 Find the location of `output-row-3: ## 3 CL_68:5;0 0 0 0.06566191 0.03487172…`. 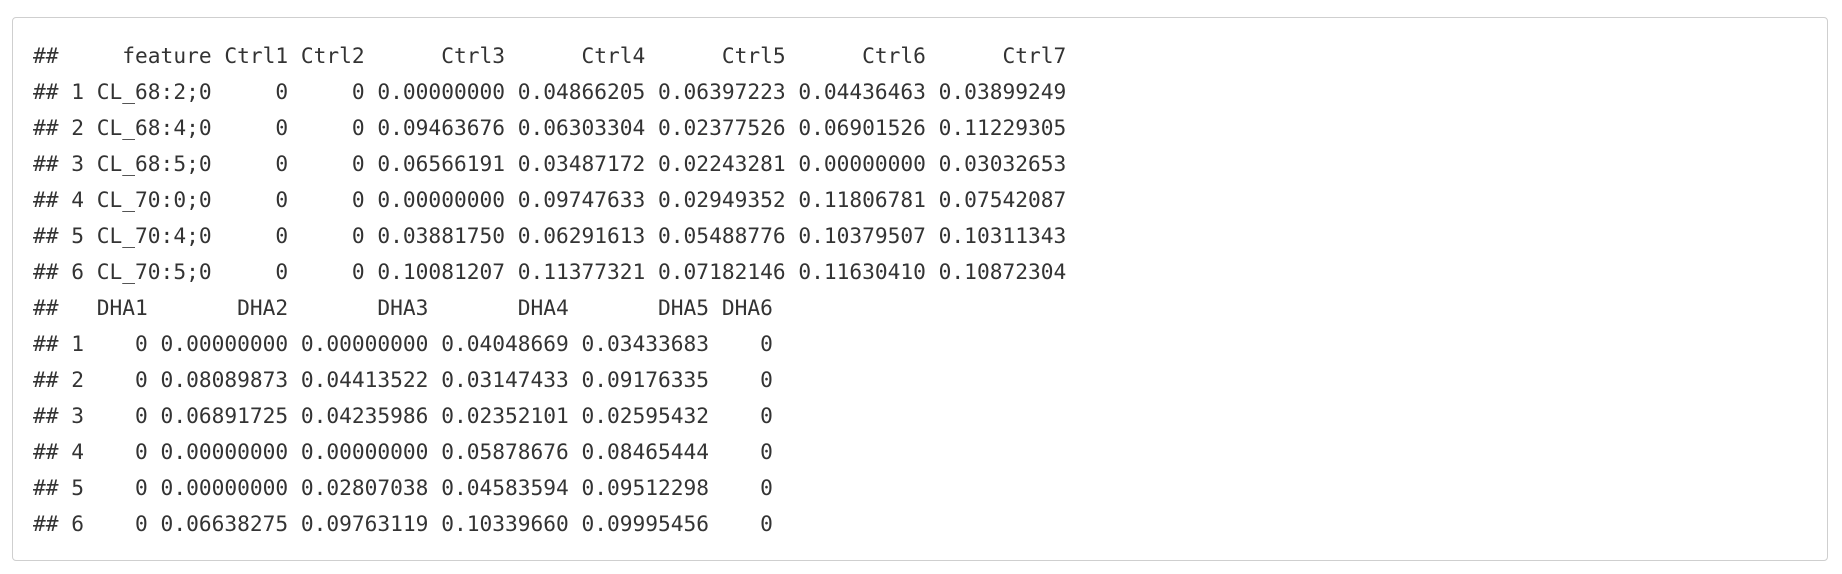

output-row-3: ## 3 CL_68:5;0 0 0 0.06566191 0.03487172… is located at coordinates (550, 163).